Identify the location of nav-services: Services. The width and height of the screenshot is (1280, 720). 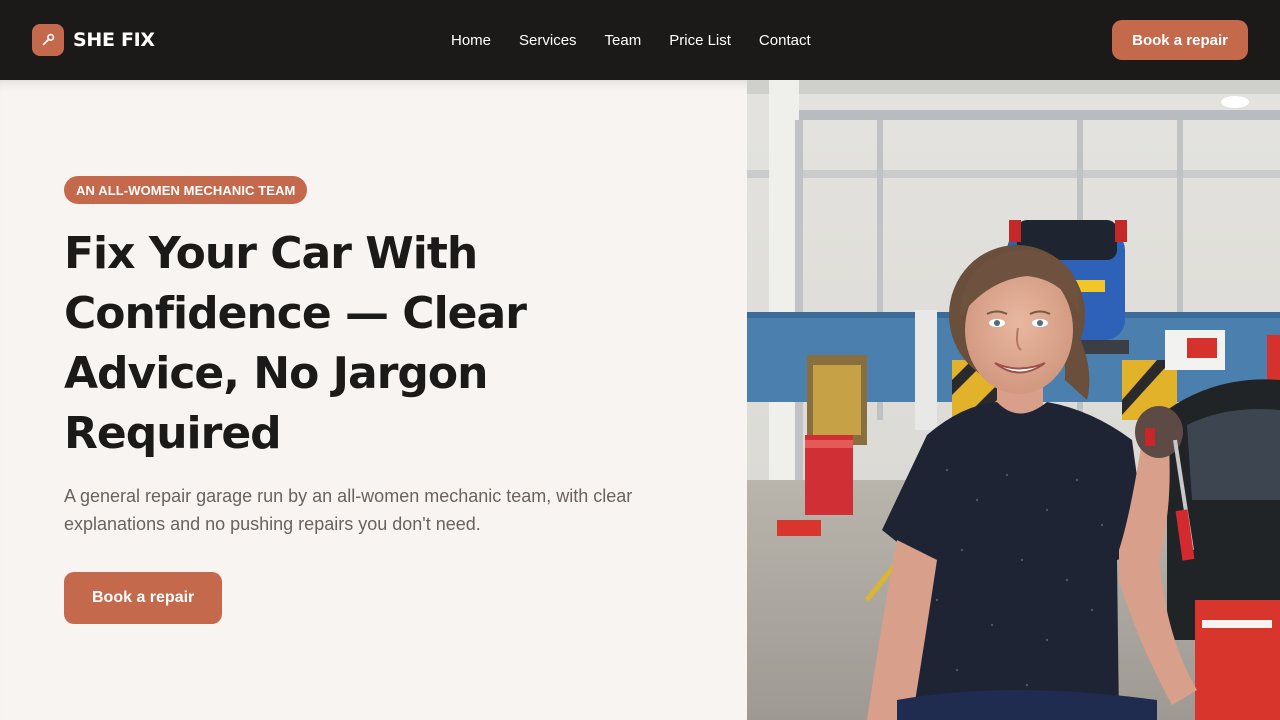
(548, 40).